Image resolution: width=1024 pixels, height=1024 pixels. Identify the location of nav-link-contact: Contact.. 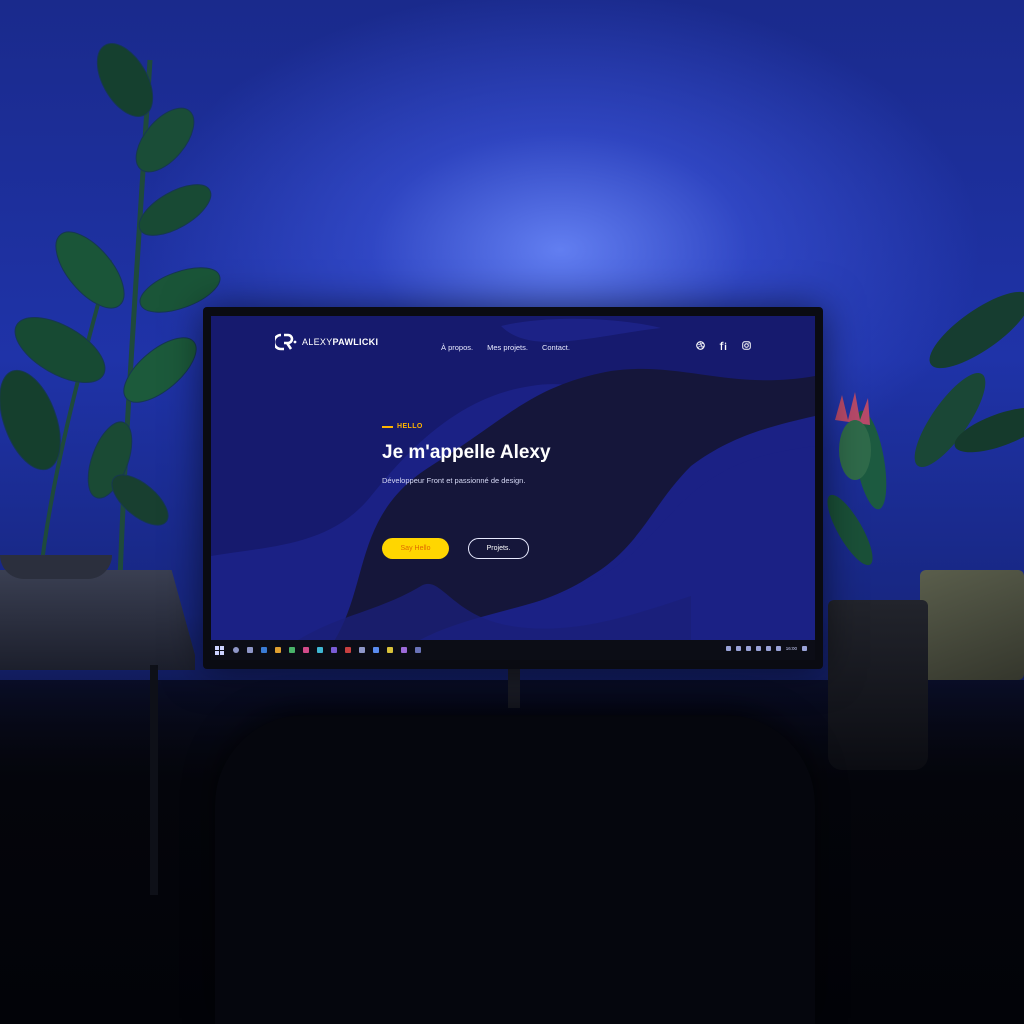
(556, 347).